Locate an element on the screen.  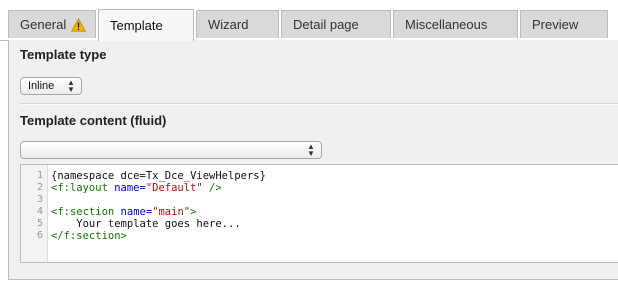
line-number-gutter: 123456 is located at coordinates (34, 213).